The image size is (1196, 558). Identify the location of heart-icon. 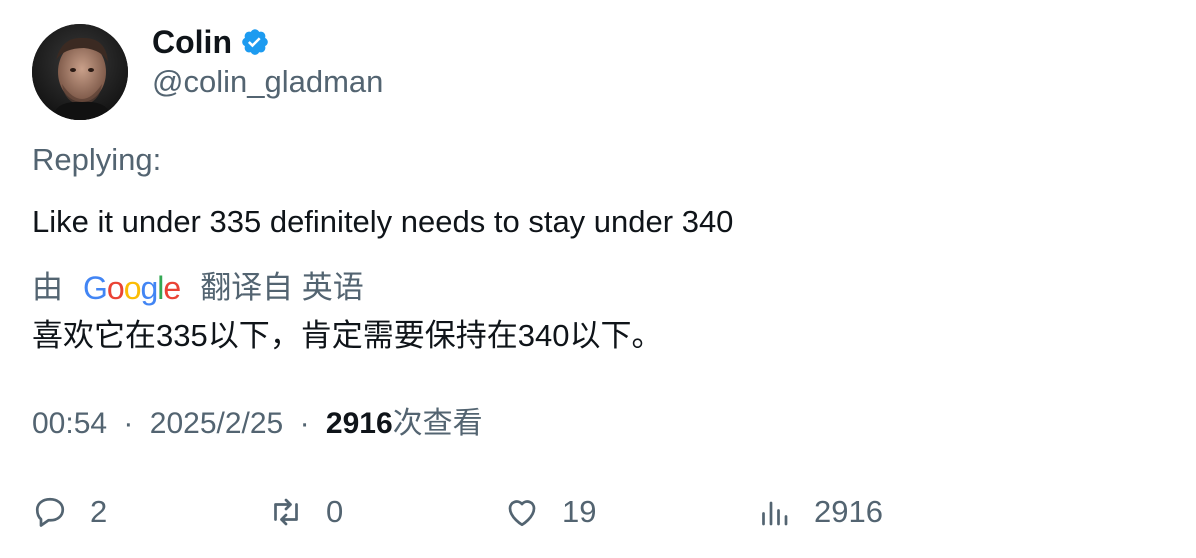
(522, 513).